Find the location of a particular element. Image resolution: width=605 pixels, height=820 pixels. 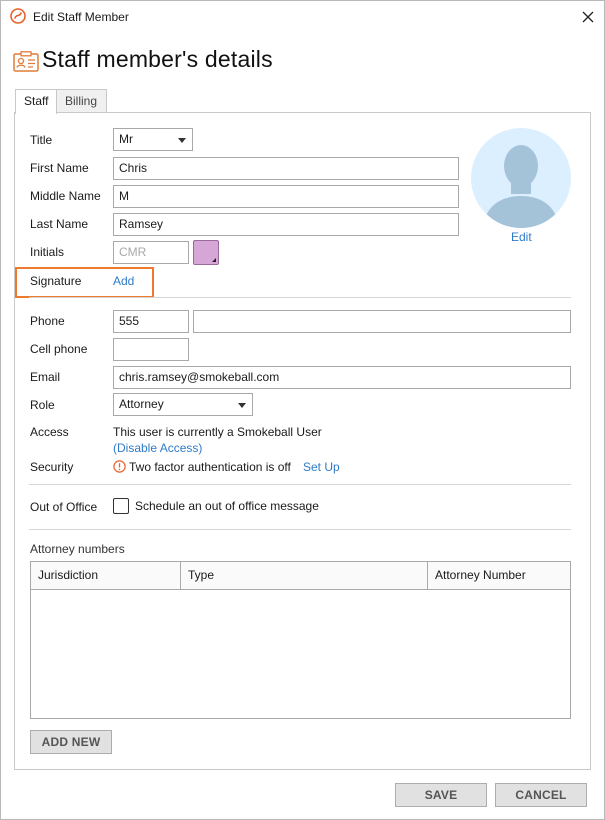

column-header-jurisdiction: Jurisdiction is located at coordinates (106, 575).